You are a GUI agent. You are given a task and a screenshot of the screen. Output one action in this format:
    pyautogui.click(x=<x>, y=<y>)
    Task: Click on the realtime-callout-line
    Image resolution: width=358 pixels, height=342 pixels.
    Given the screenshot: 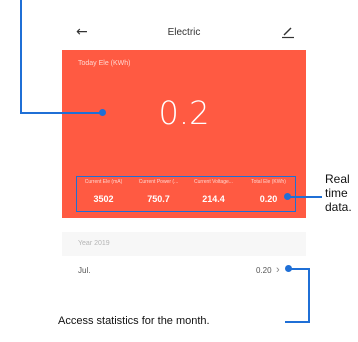 What is the action you would take?
    pyautogui.click(x=305, y=197)
    